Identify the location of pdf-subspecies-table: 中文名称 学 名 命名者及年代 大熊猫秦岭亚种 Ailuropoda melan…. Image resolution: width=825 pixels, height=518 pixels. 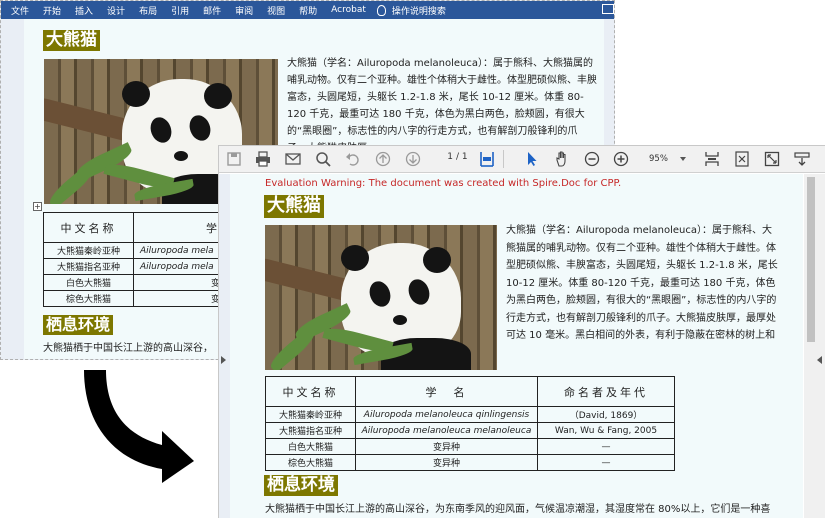
(470, 423).